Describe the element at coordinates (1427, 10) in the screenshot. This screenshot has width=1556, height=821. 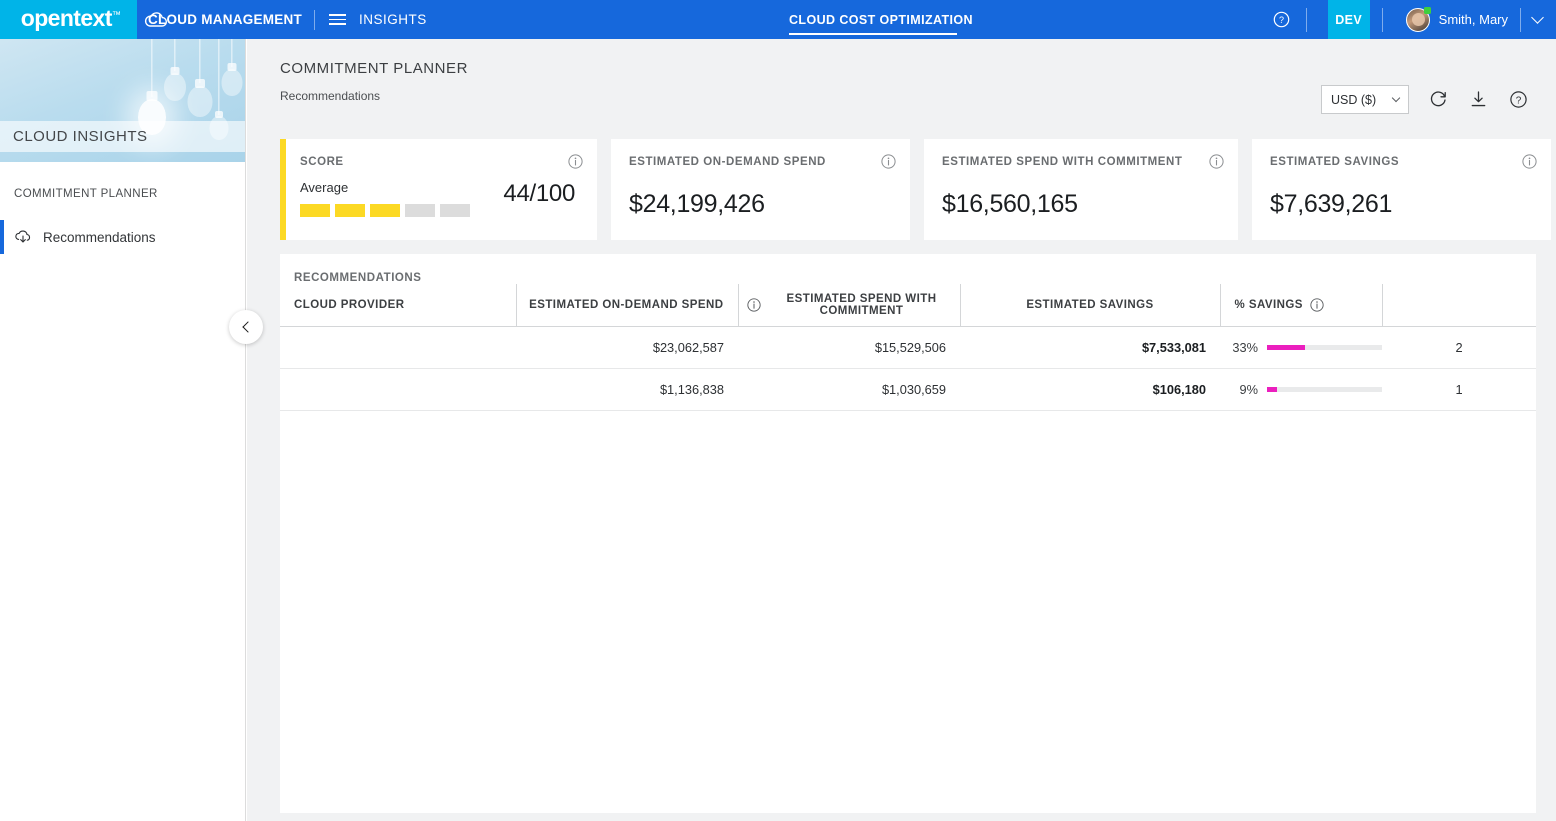
I see `status-badge` at that location.